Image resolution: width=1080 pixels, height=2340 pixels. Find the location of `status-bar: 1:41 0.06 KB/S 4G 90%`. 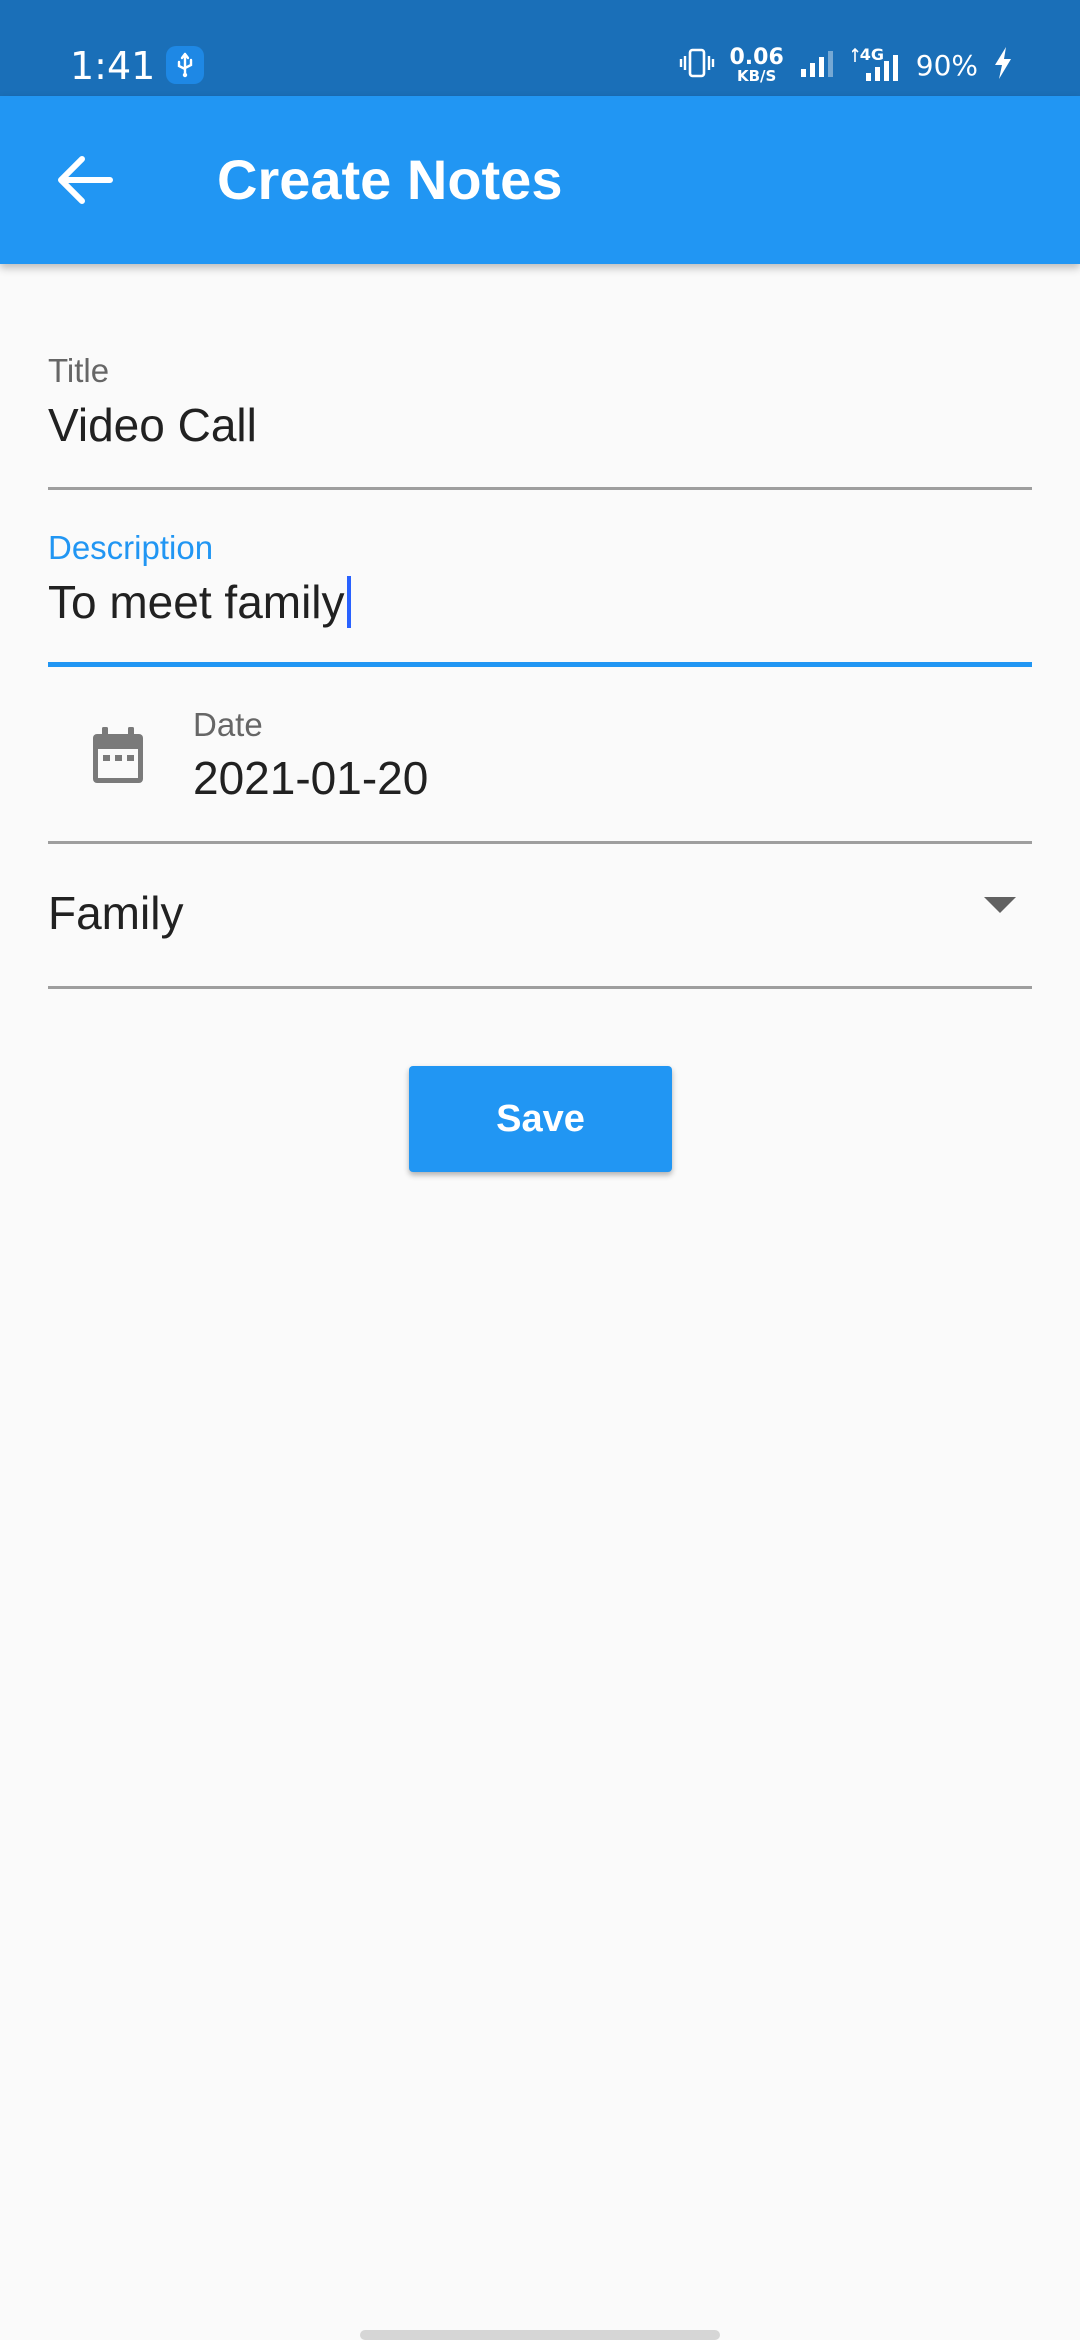

status-bar: 1:41 0.06 KB/S 4G 90% is located at coordinates (540, 48).